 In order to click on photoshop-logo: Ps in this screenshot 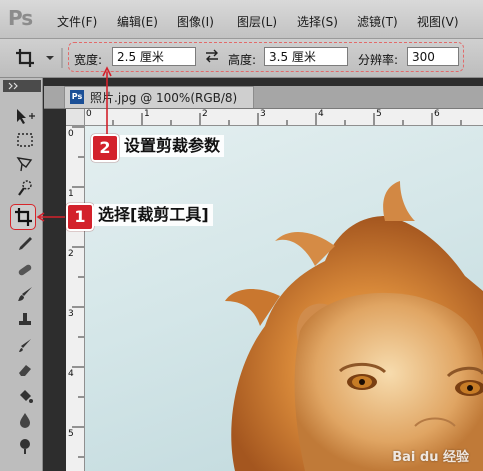, I will do `click(20, 18)`.